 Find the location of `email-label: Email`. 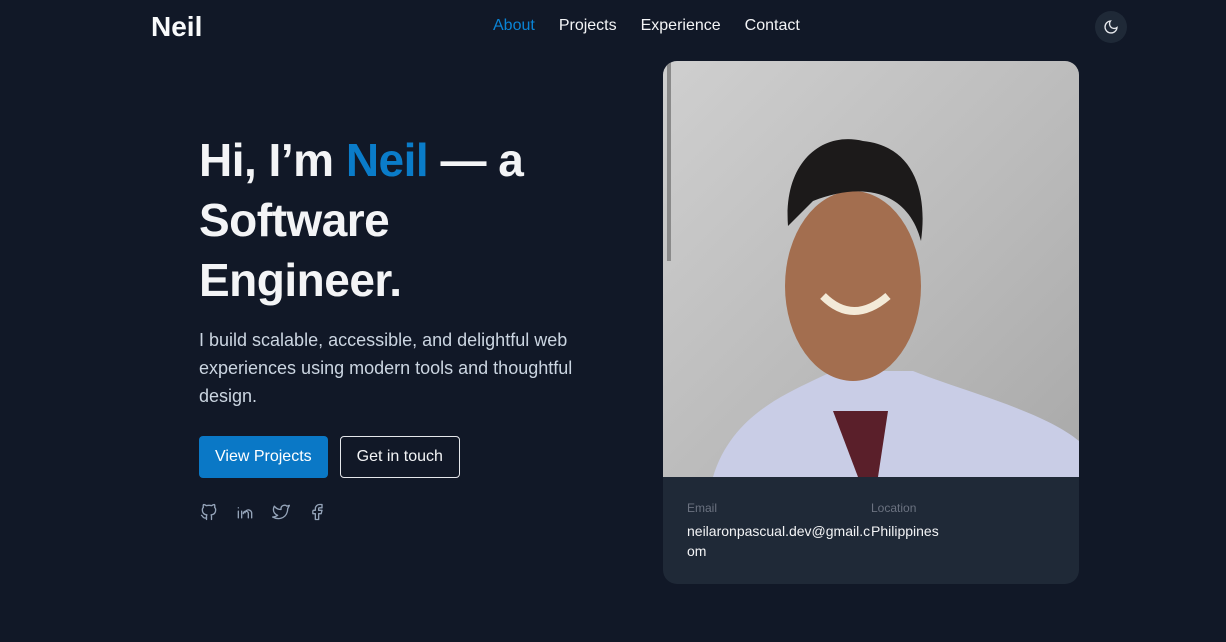

email-label: Email is located at coordinates (702, 508).